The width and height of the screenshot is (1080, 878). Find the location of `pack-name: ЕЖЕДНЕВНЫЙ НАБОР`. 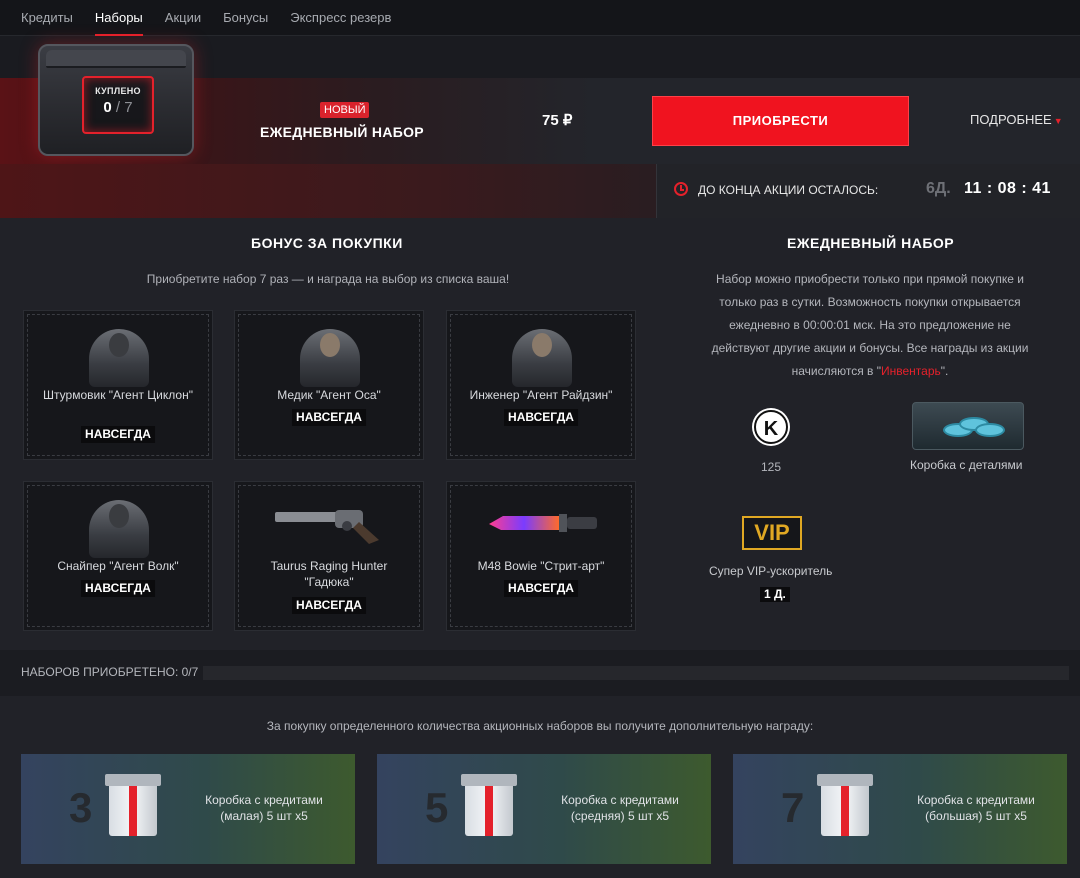

pack-name: ЕЖЕДНЕВНЫЙ НАБОР is located at coordinates (342, 132).